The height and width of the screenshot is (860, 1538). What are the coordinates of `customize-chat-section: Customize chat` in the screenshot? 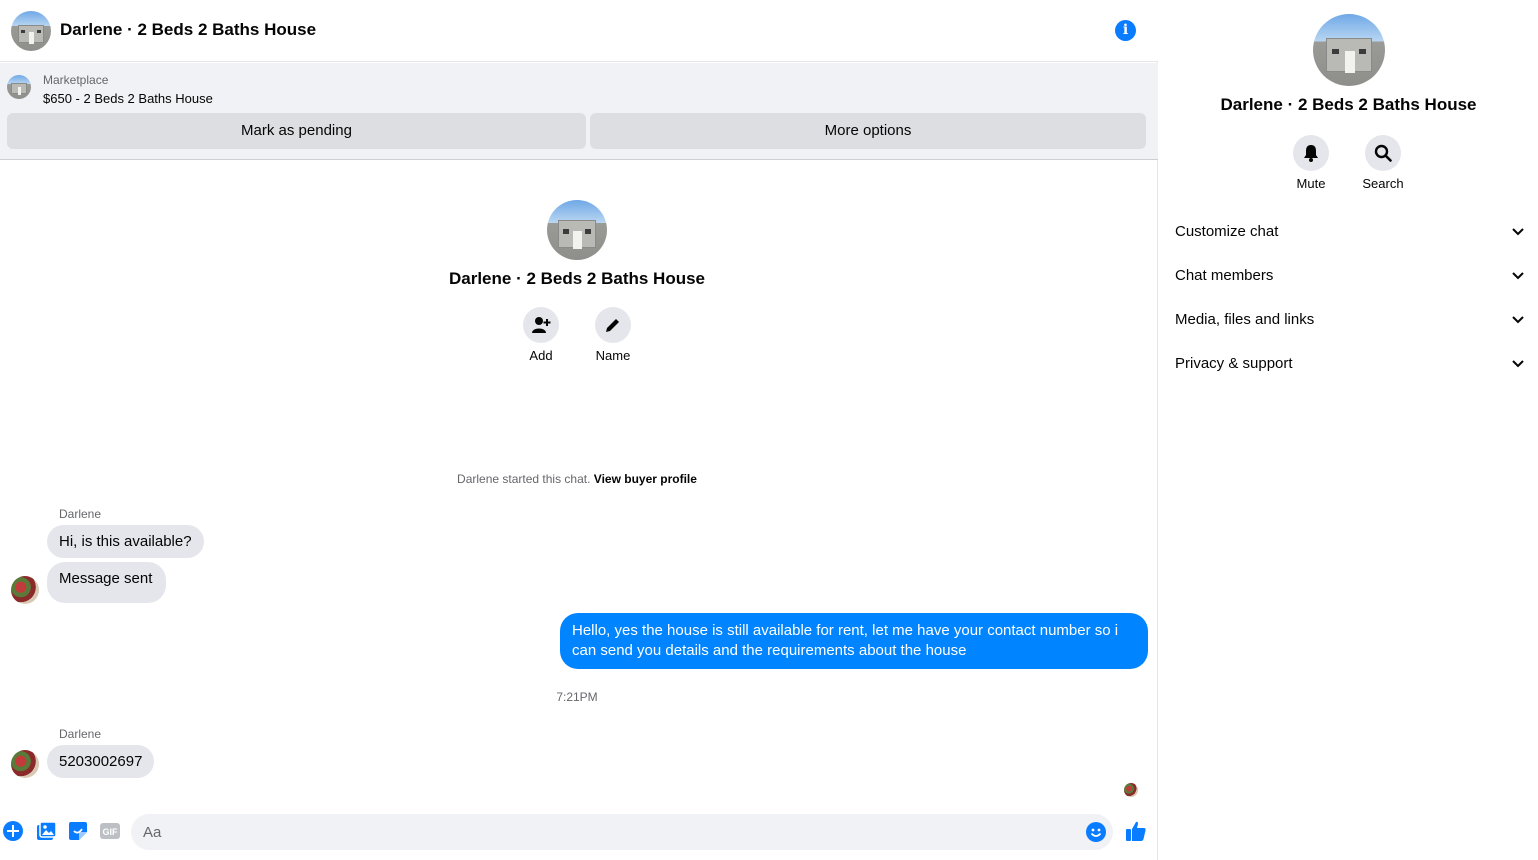 It's located at (1350, 232).